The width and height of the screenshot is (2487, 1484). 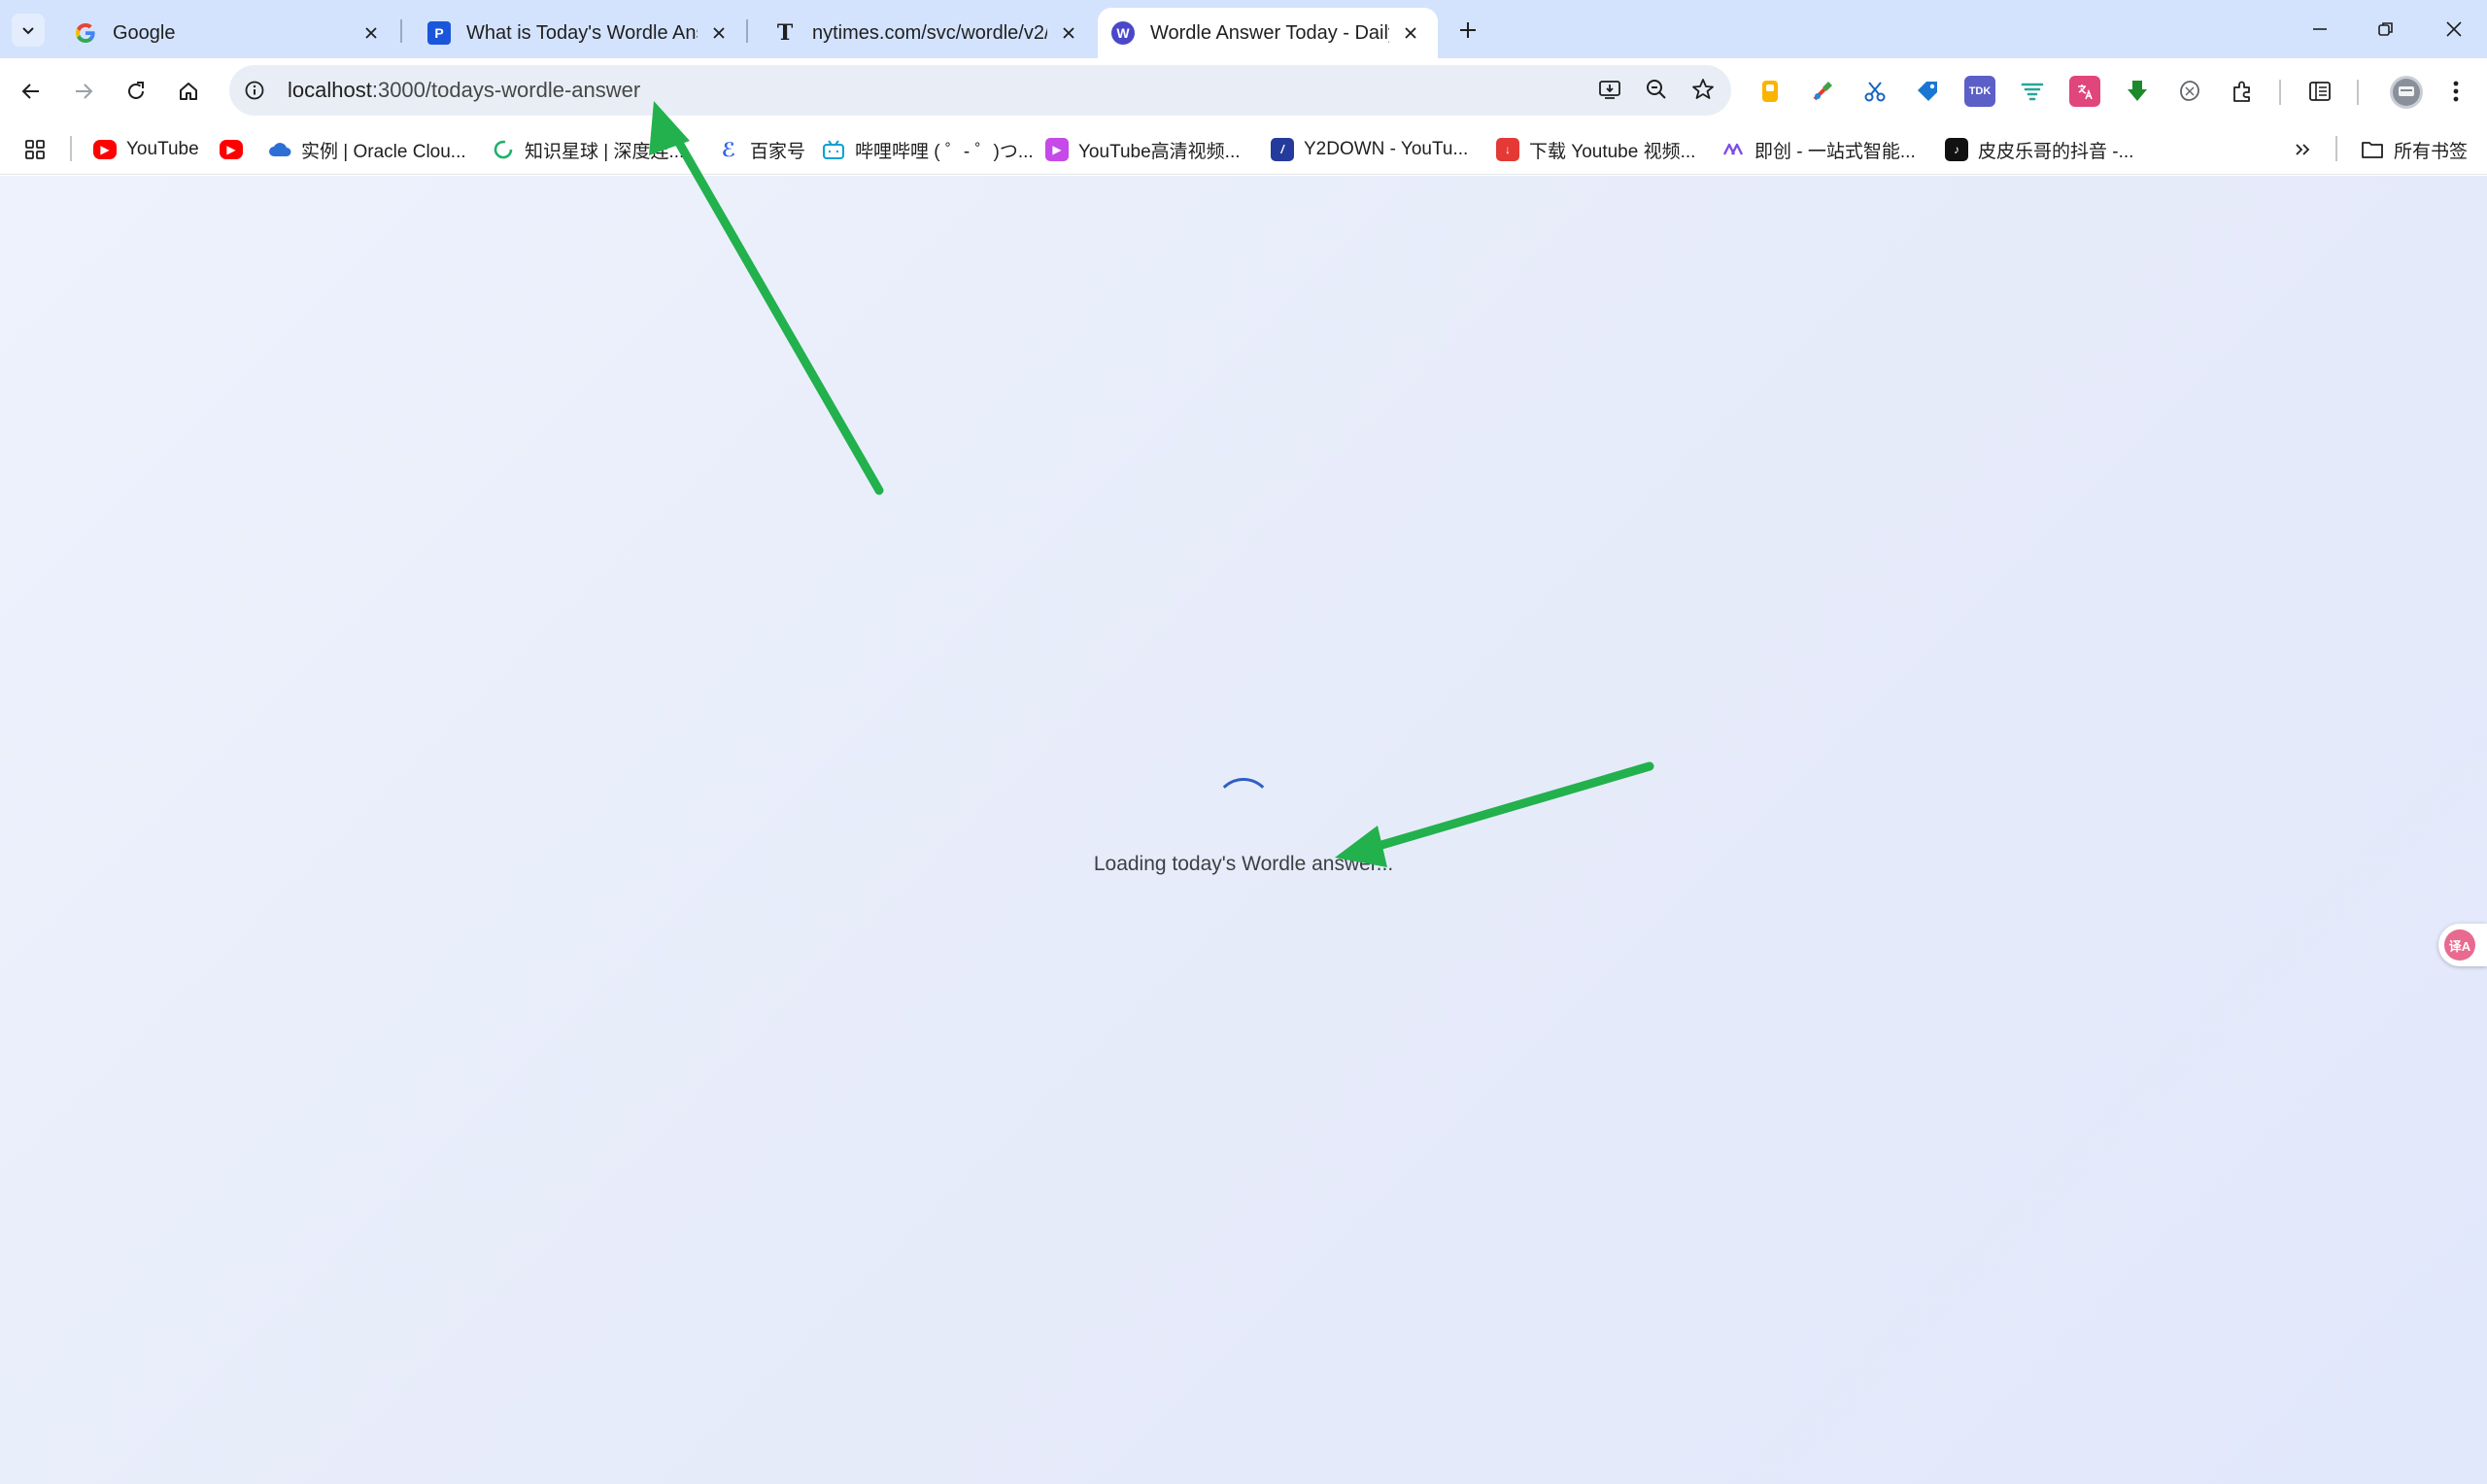 I want to click on site-info-icon, so click(x=254, y=90).